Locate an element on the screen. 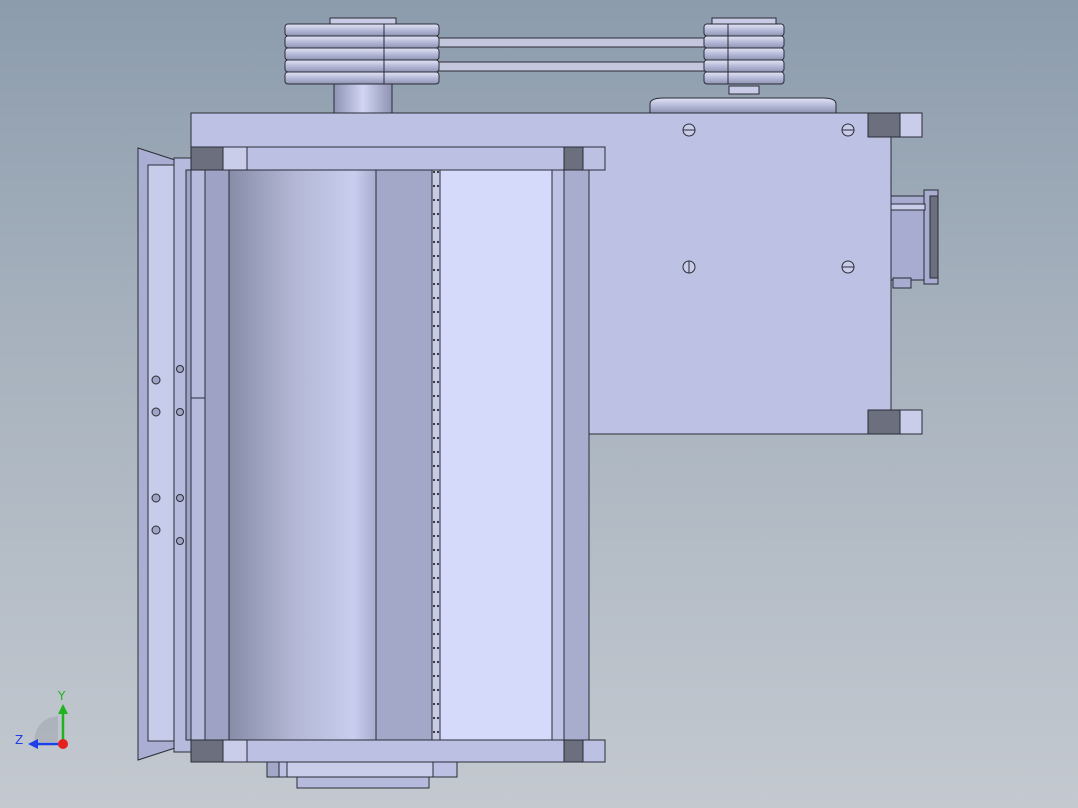  inlet-flange is located at coordinates (166, 454).